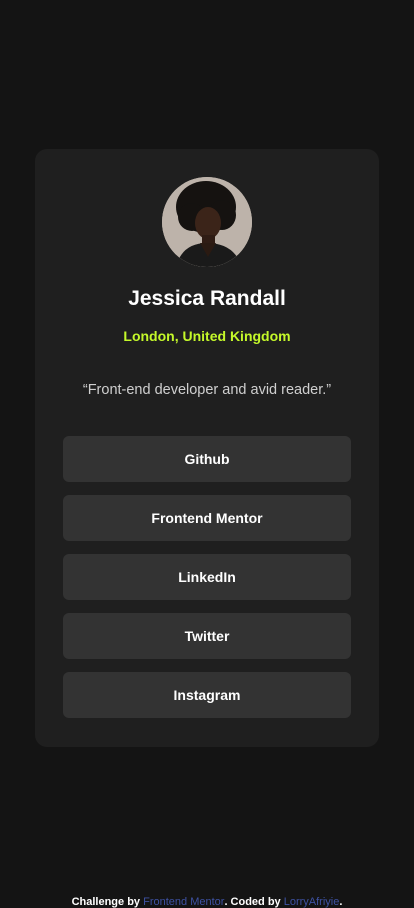 The image size is (414, 908). What do you see at coordinates (183, 902) in the screenshot?
I see `frontend-mentor-footer-link: Frontend Mentor` at bounding box center [183, 902].